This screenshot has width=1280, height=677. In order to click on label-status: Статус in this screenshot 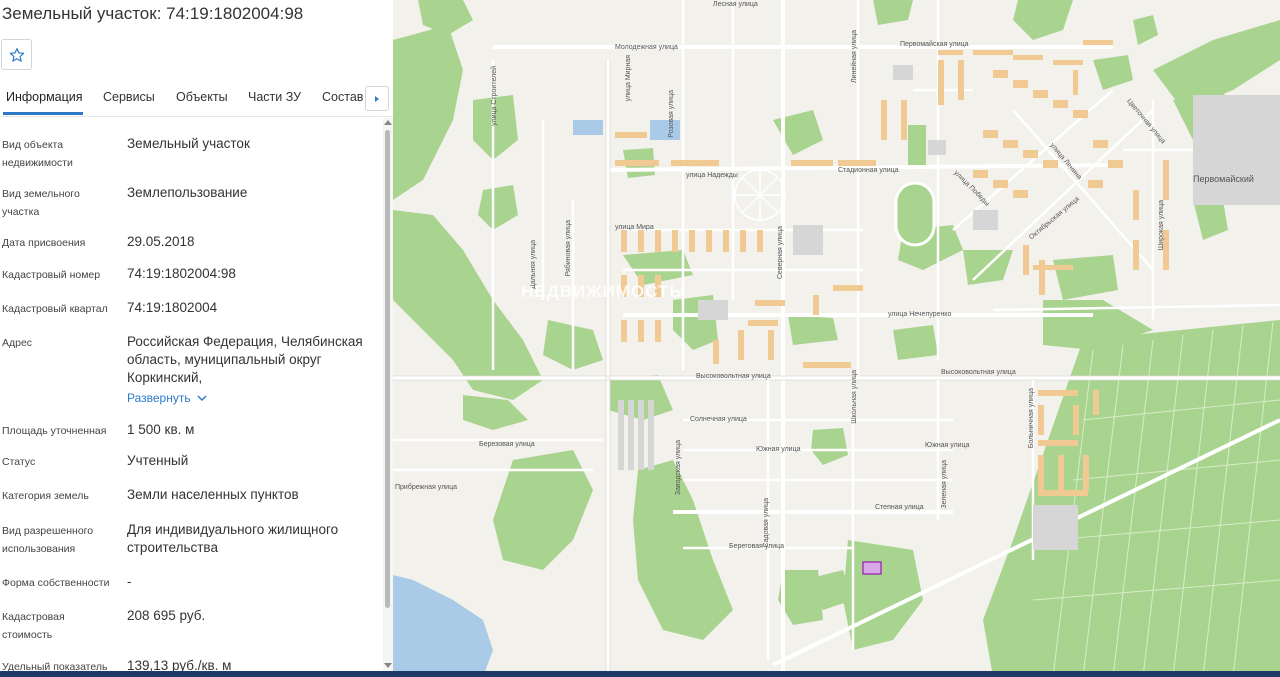, I will do `click(19, 462)`.